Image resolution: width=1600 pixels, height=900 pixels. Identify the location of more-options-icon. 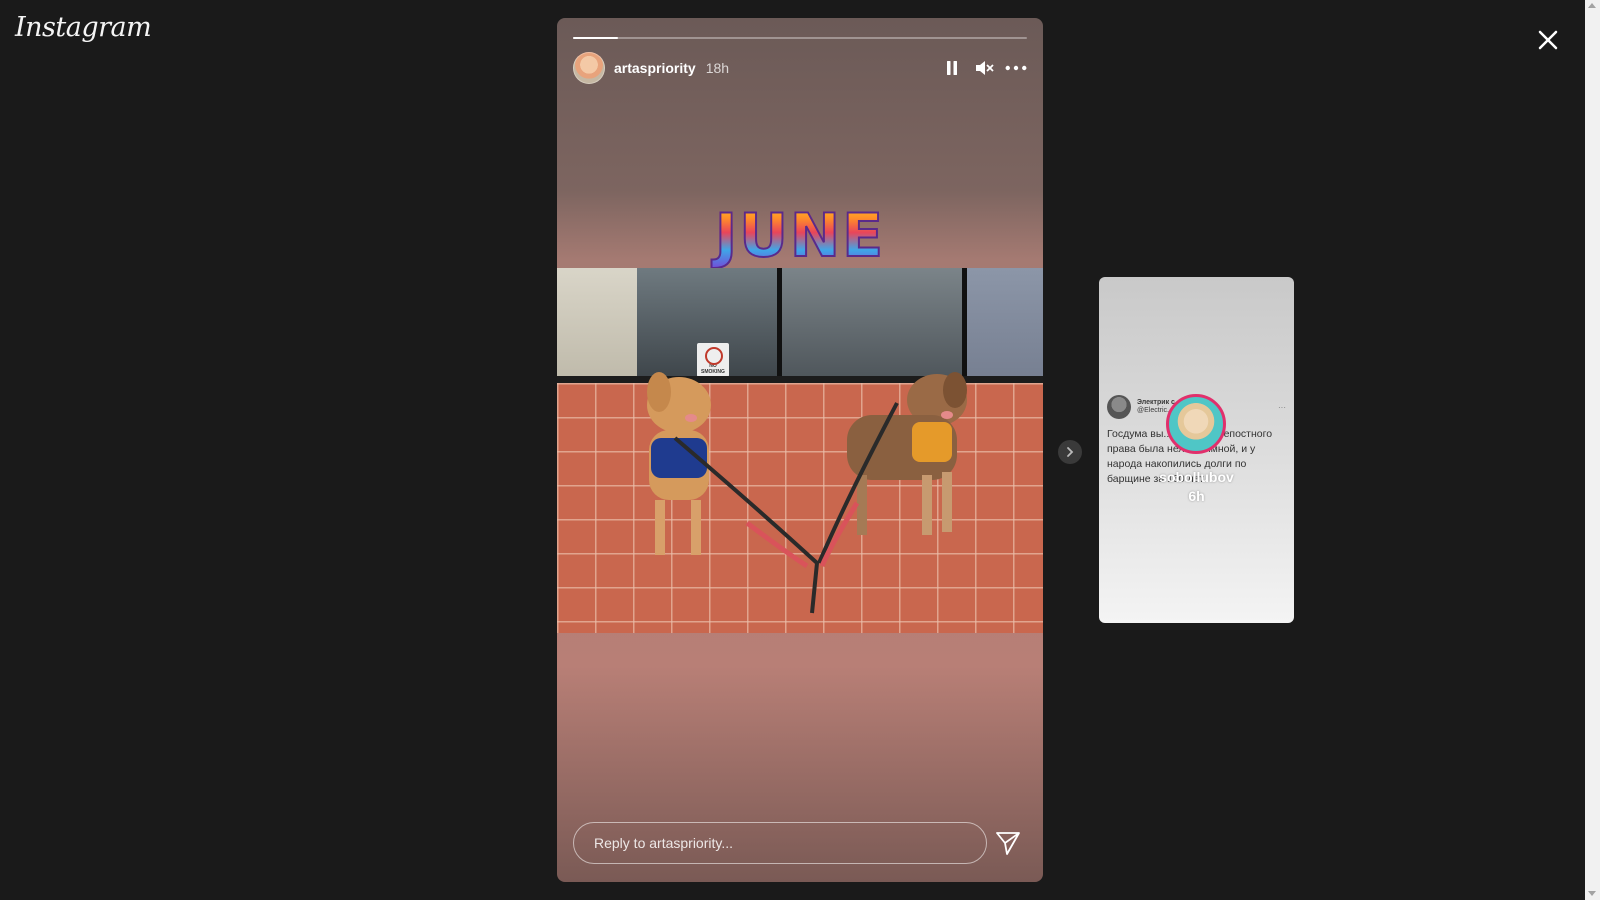
(1016, 68).